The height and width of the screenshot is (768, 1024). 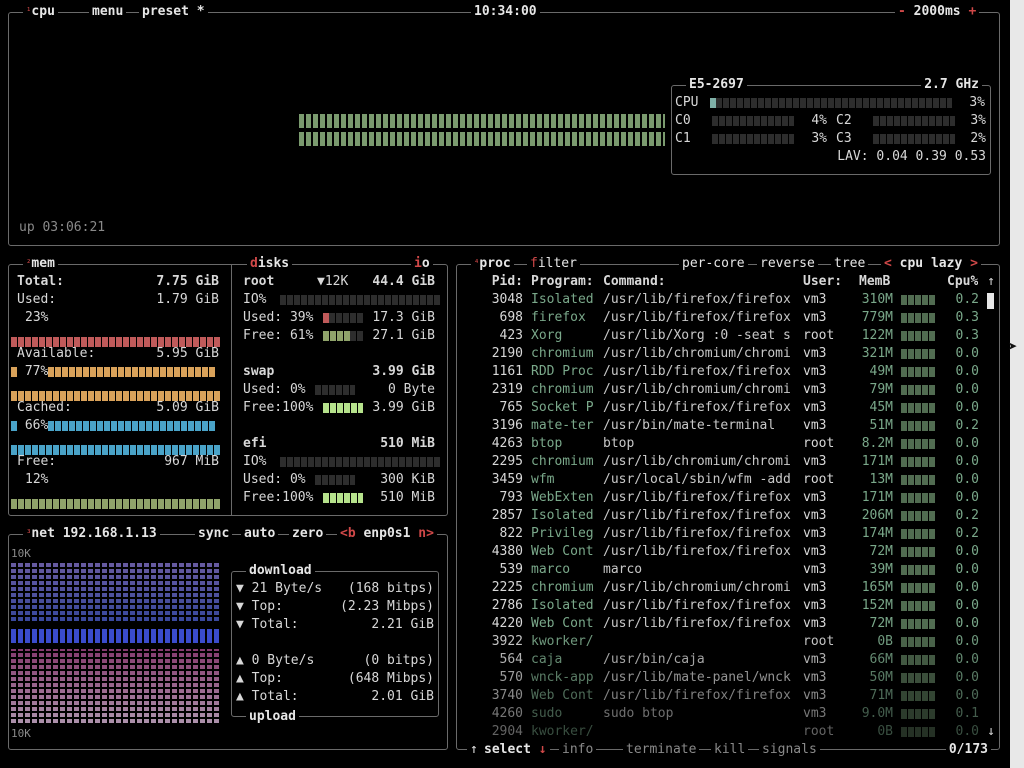 What do you see at coordinates (722, 642) in the screenshot?
I see `table-row: 3922 kworker/root 0B 0.0` at bounding box center [722, 642].